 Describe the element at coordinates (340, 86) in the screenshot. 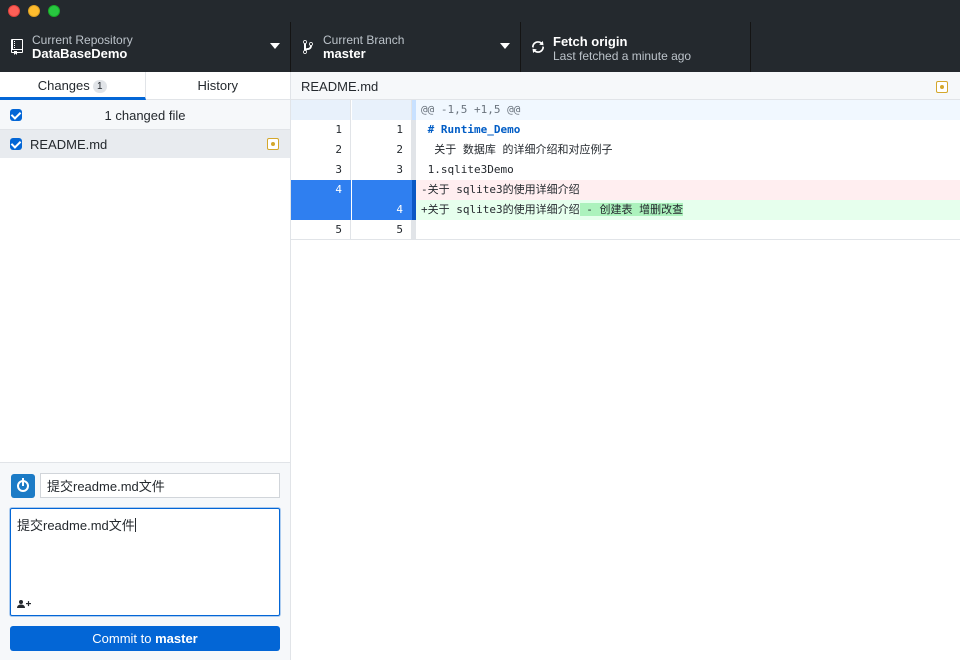

I see `diff-file-name: README.md` at that location.